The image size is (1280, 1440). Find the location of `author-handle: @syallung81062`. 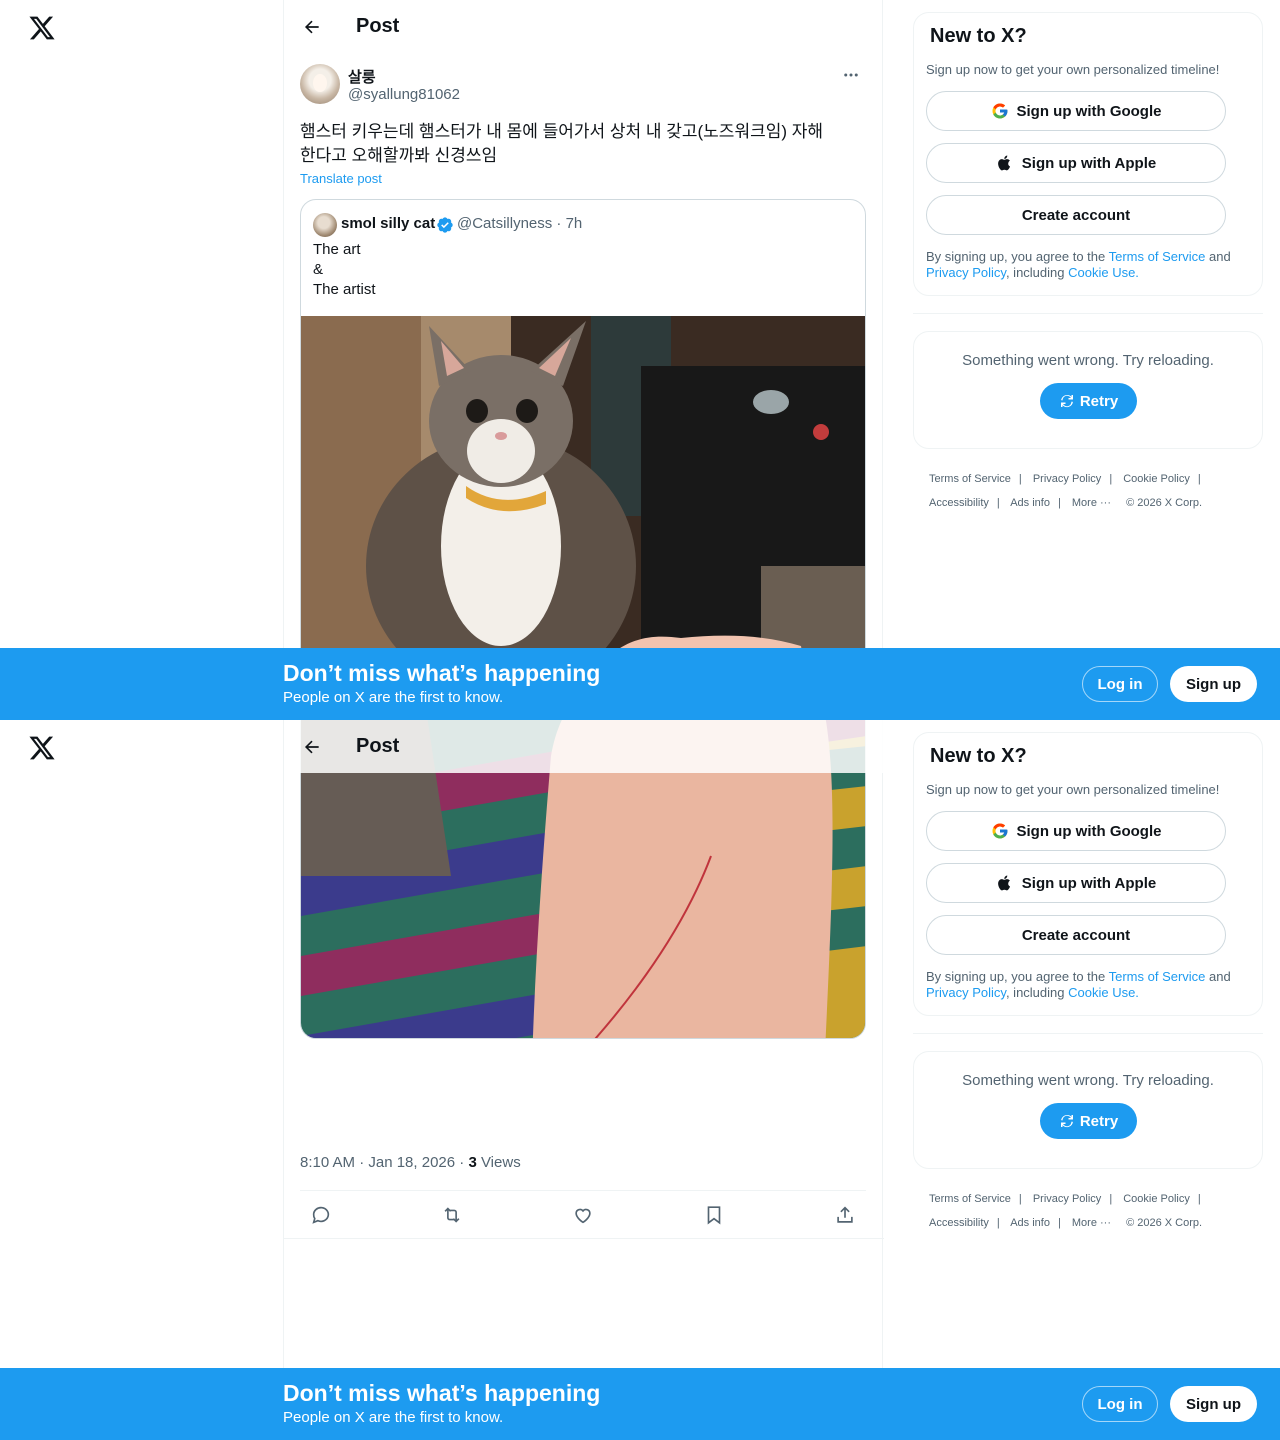

author-handle: @syallung81062 is located at coordinates (404, 94).